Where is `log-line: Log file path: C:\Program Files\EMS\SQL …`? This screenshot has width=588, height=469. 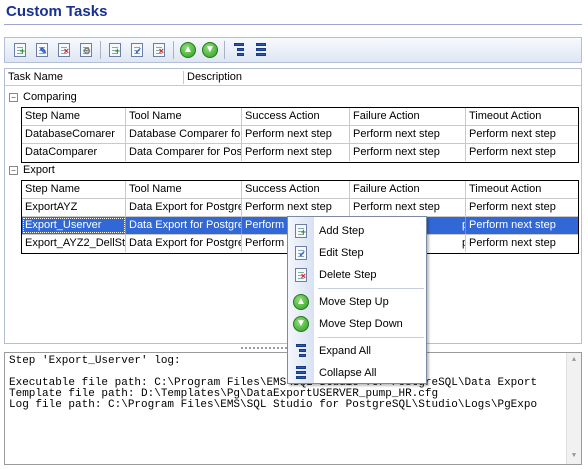
log-line: Log file path: C:\Program Files\EMS\SQL … is located at coordinates (273, 405).